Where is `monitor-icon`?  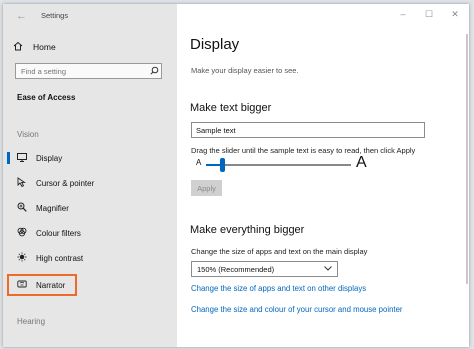 monitor-icon is located at coordinates (22, 158).